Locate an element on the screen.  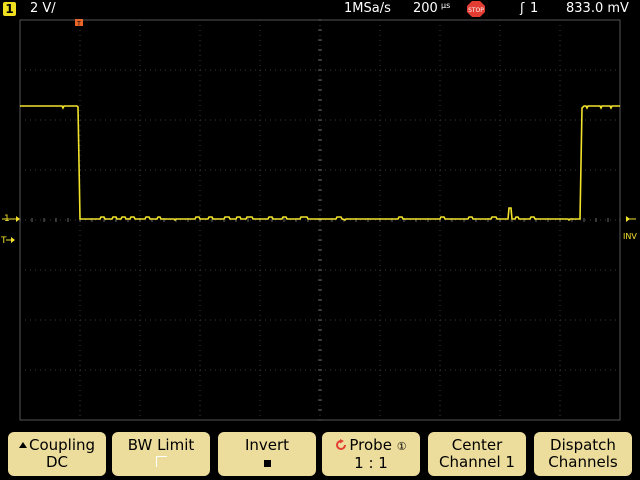
probe-info-icon: ① is located at coordinates (401, 446).